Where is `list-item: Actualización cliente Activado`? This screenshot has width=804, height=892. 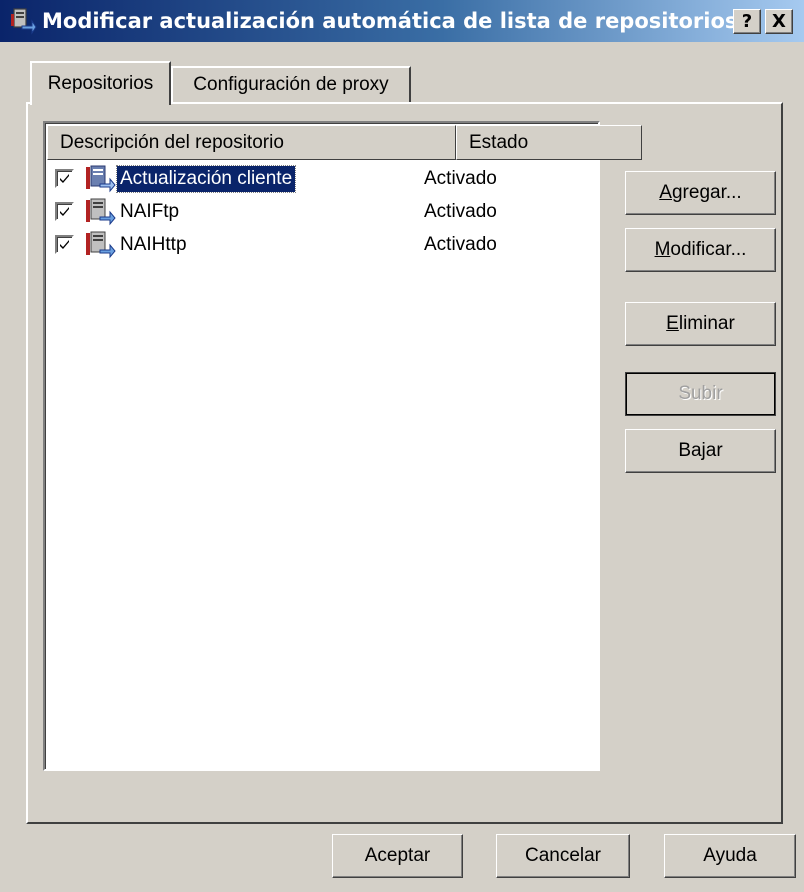 list-item: Actualización cliente Activado is located at coordinates (322, 179).